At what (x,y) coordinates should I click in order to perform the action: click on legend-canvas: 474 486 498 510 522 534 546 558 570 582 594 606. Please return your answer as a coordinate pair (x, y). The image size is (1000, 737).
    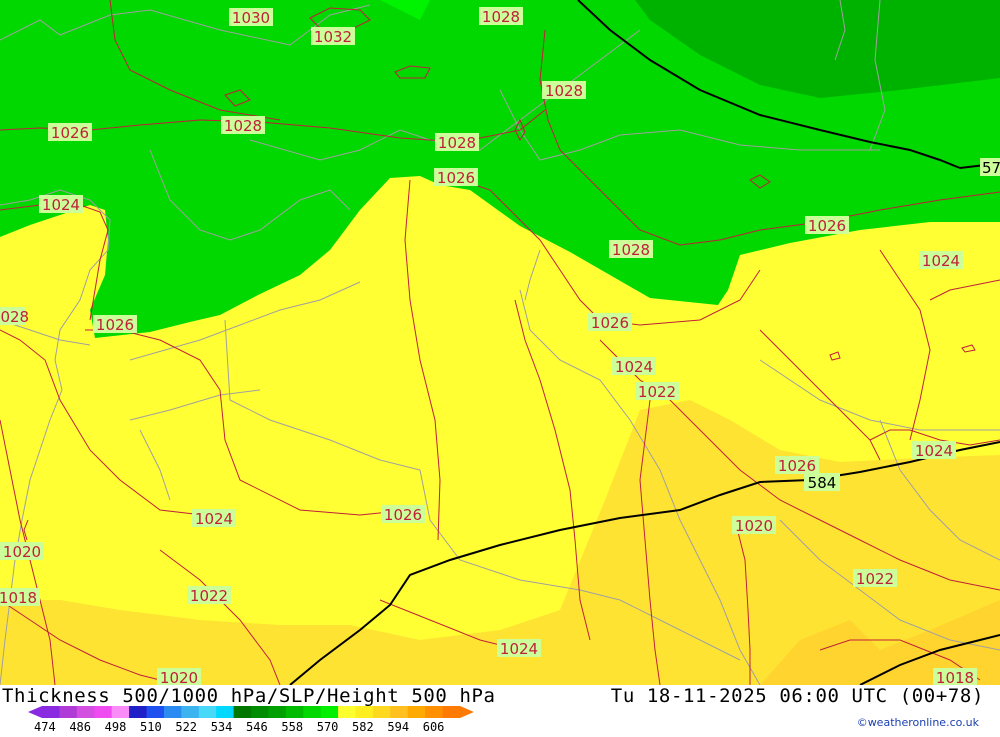
    Looking at the image, I should click on (251, 720).